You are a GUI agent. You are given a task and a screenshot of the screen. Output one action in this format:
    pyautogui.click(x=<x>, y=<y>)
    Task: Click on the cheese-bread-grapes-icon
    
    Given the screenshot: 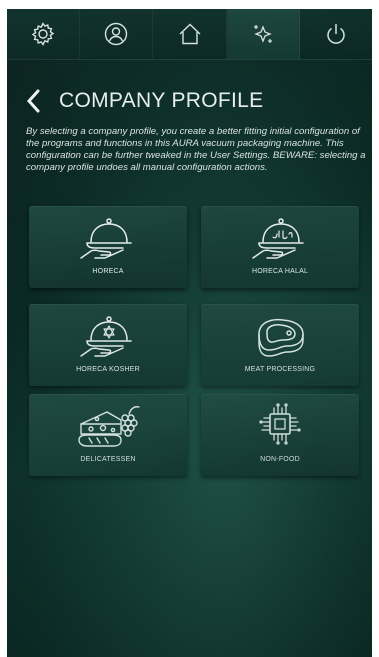 What is the action you would take?
    pyautogui.click(x=109, y=426)
    